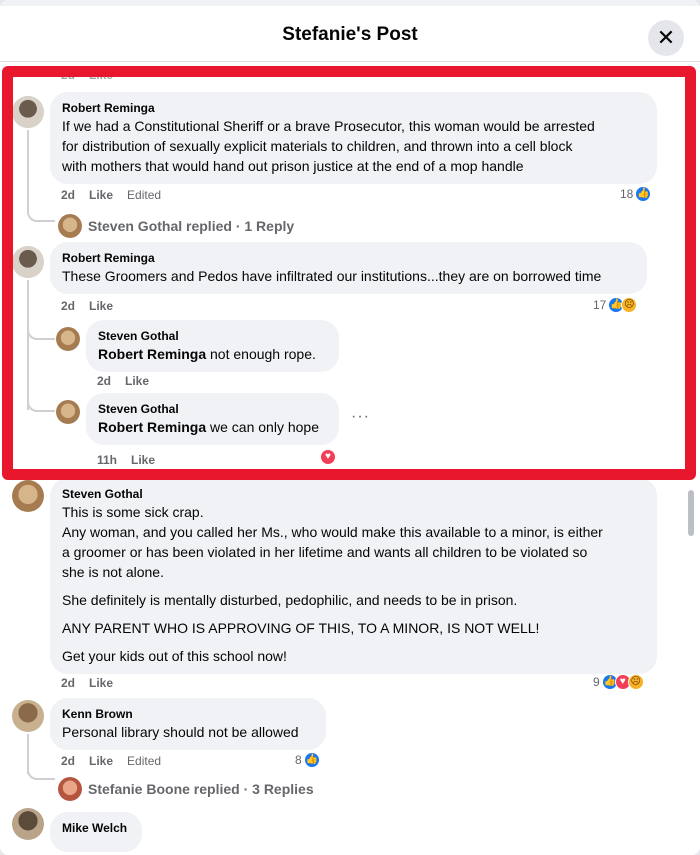 The image size is (700, 855). What do you see at coordinates (188, 714) in the screenshot?
I see `comment-author: Kenn Brown` at bounding box center [188, 714].